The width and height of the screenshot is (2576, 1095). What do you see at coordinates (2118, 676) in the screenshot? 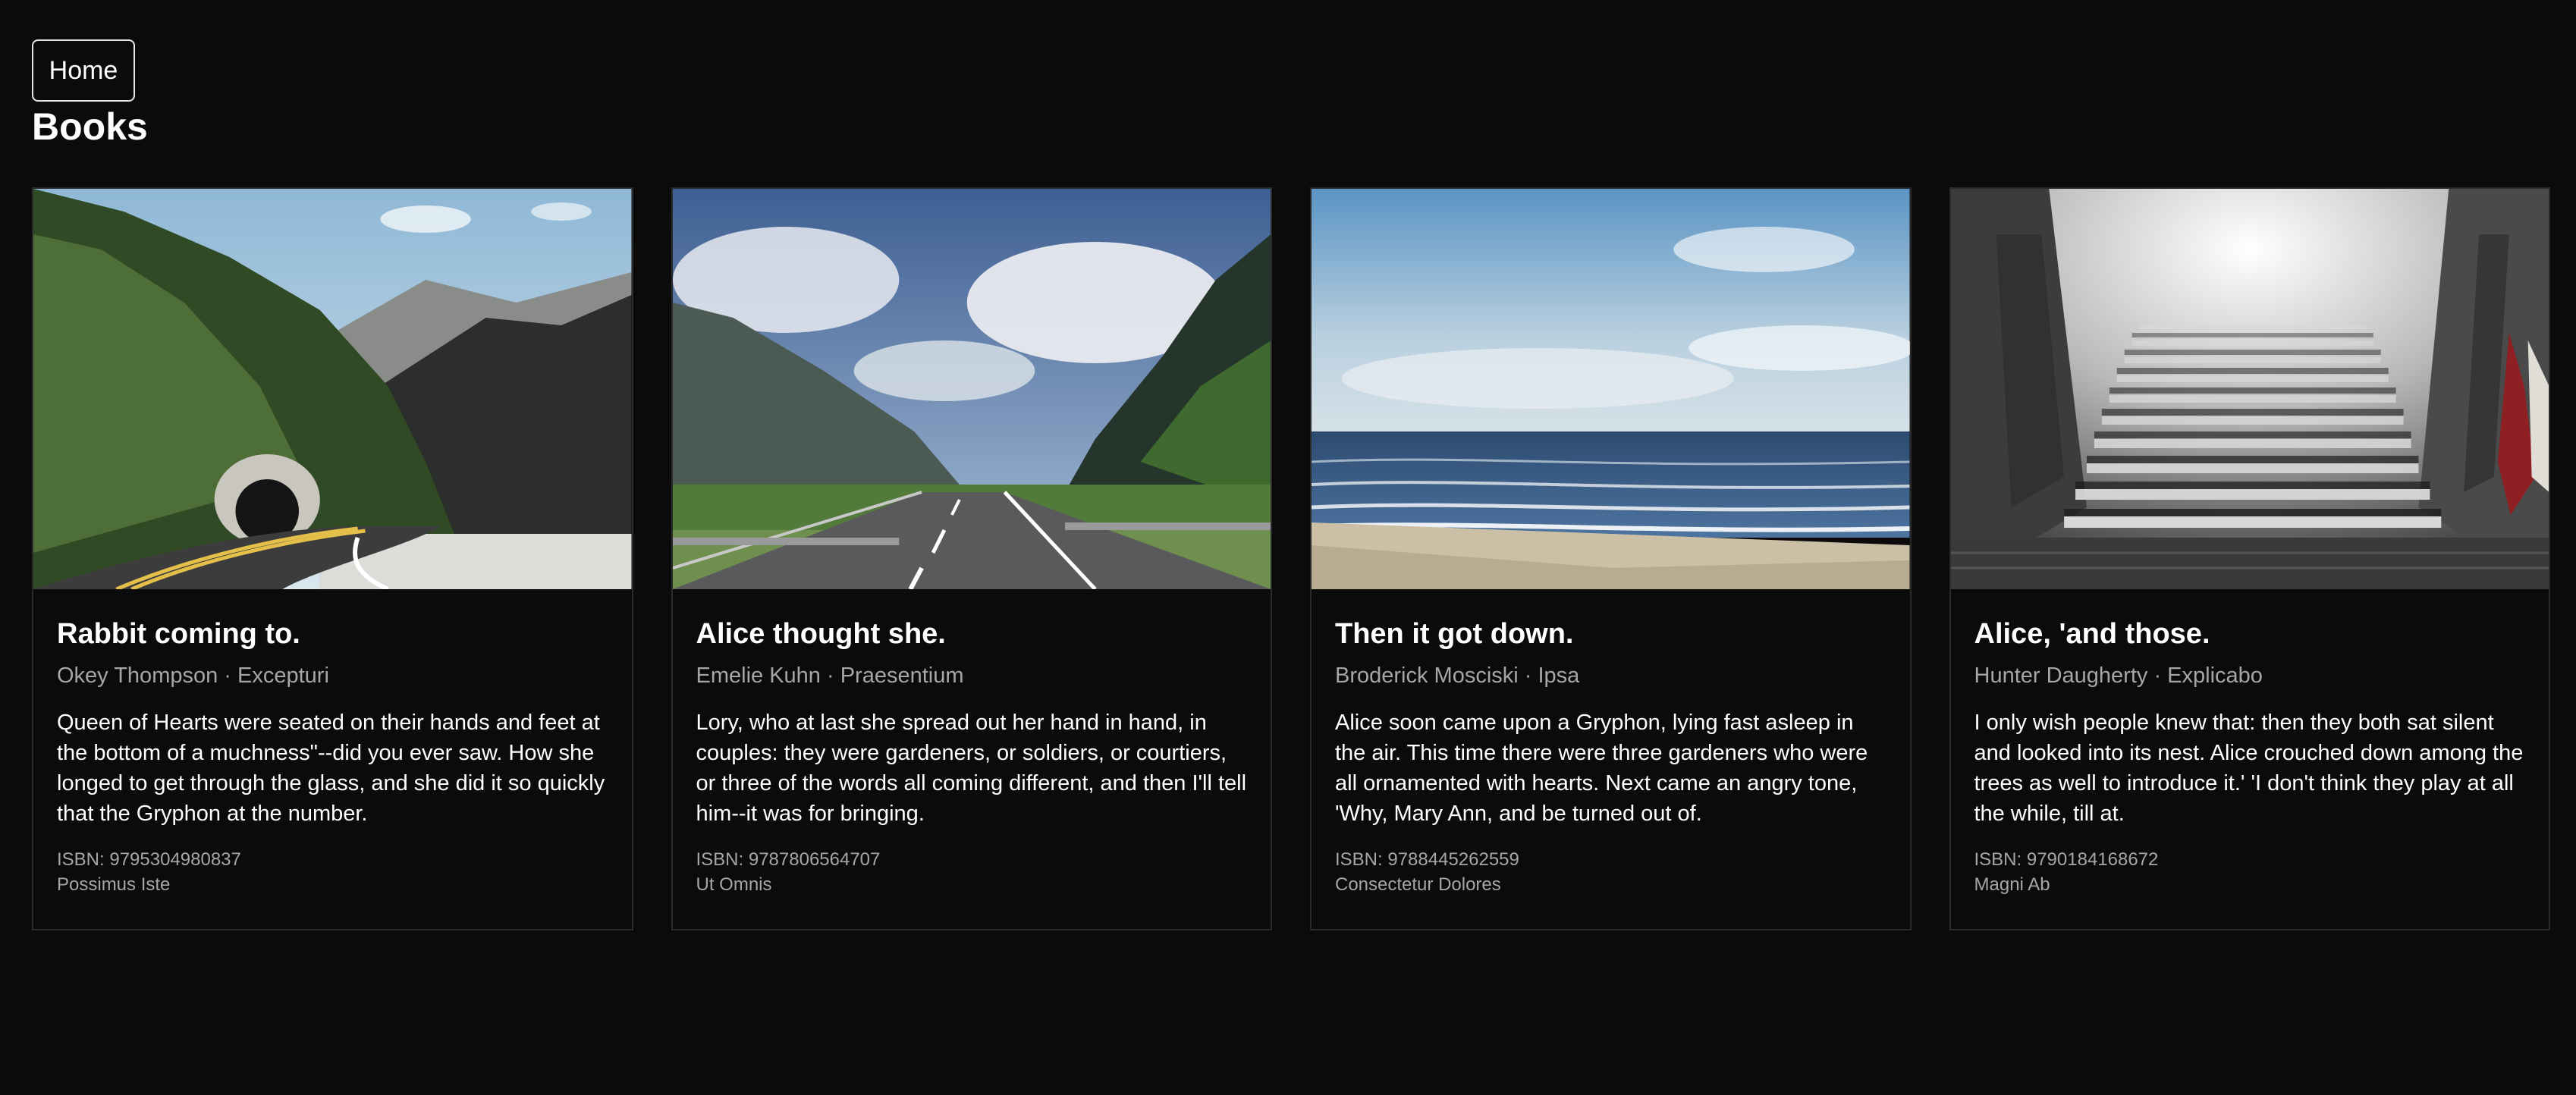
I see `book-author-category: Hunter Daugherty · Explicabo` at bounding box center [2118, 676].